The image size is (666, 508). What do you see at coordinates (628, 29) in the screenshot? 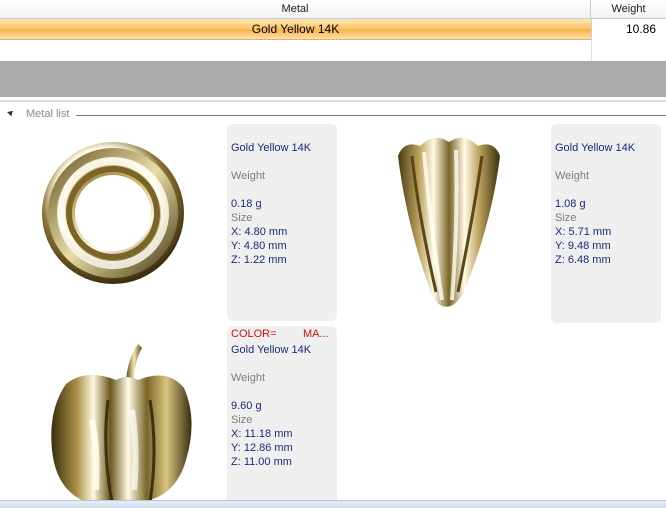
I see `cell-weight: 10.86` at bounding box center [628, 29].